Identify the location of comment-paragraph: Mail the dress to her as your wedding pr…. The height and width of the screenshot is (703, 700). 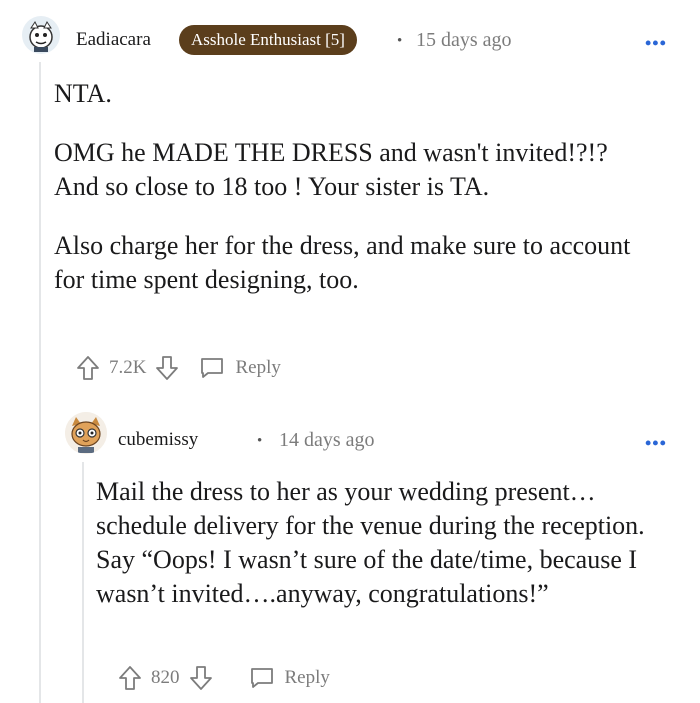
(370, 542).